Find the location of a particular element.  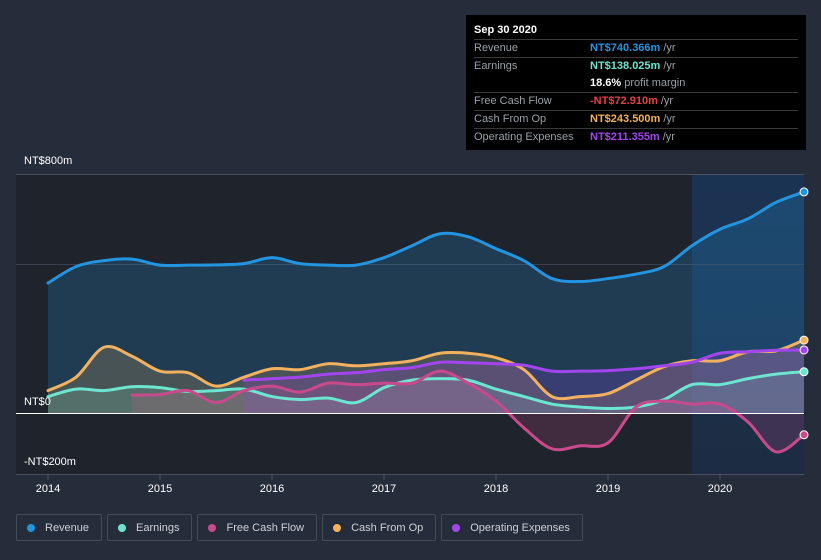

legend-label: Free Cash Flow is located at coordinates (265, 527).